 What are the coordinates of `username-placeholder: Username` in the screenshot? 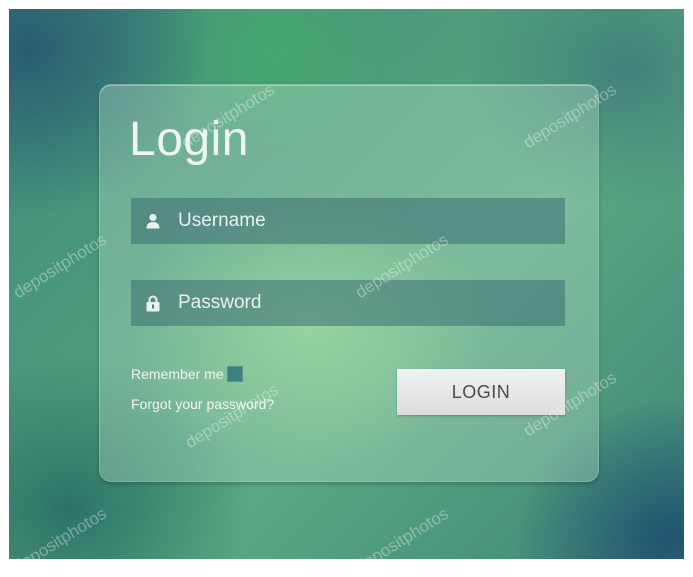 It's located at (222, 220).